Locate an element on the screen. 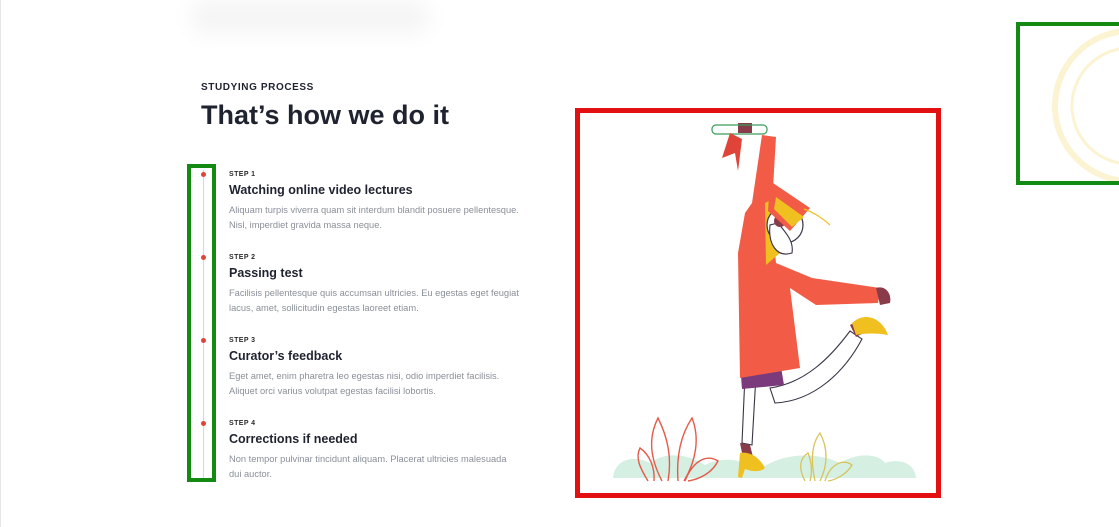  step-title: Passing test is located at coordinates (266, 273).